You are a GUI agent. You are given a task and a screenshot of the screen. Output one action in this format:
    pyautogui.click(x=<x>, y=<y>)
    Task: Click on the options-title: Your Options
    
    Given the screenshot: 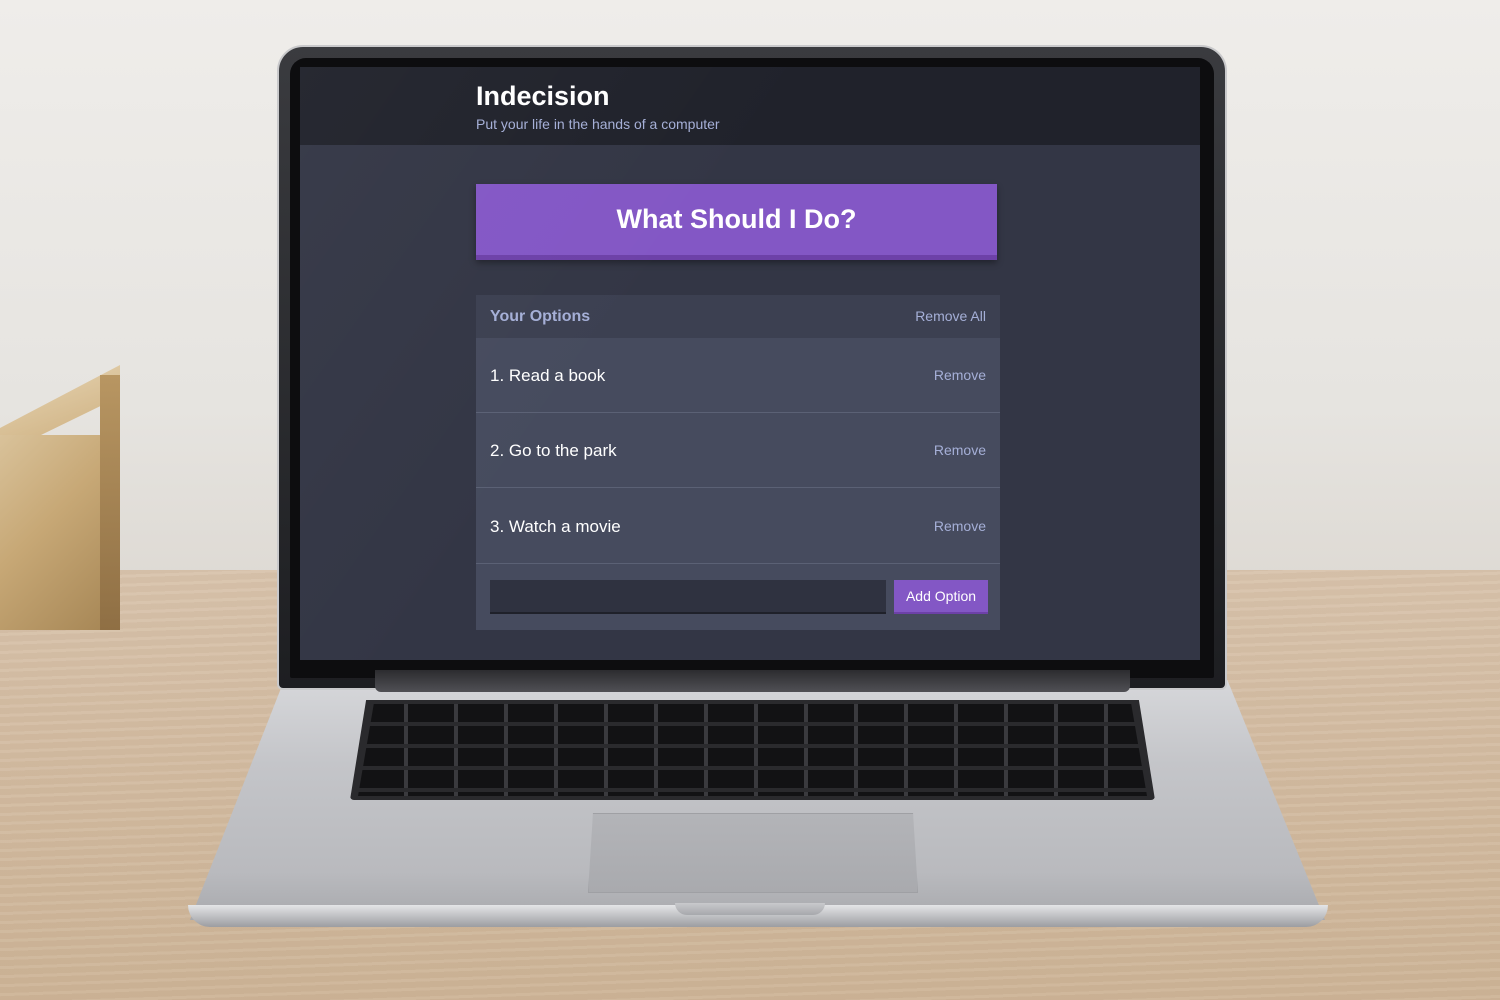 What is the action you would take?
    pyautogui.click(x=540, y=316)
    